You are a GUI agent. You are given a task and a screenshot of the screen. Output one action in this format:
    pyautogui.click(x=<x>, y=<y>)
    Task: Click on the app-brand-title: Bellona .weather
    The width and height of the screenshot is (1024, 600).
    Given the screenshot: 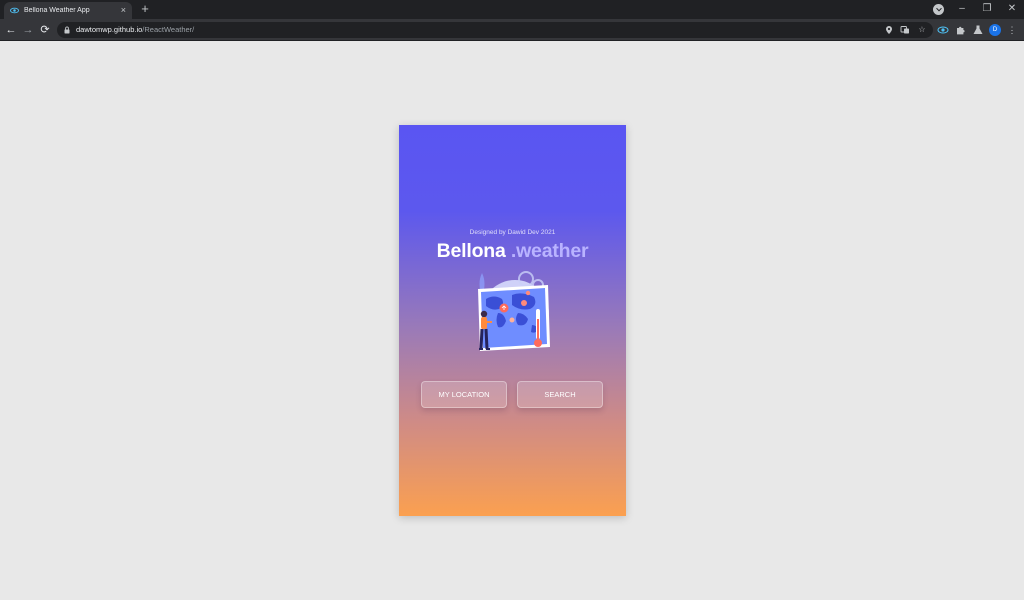 What is the action you would take?
    pyautogui.click(x=512, y=251)
    